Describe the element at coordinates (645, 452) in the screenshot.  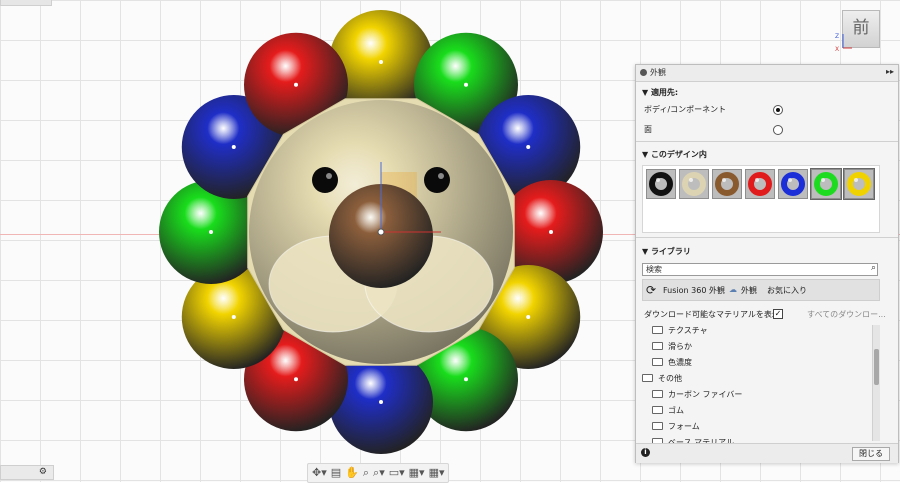
I see `info-icon: i` at that location.